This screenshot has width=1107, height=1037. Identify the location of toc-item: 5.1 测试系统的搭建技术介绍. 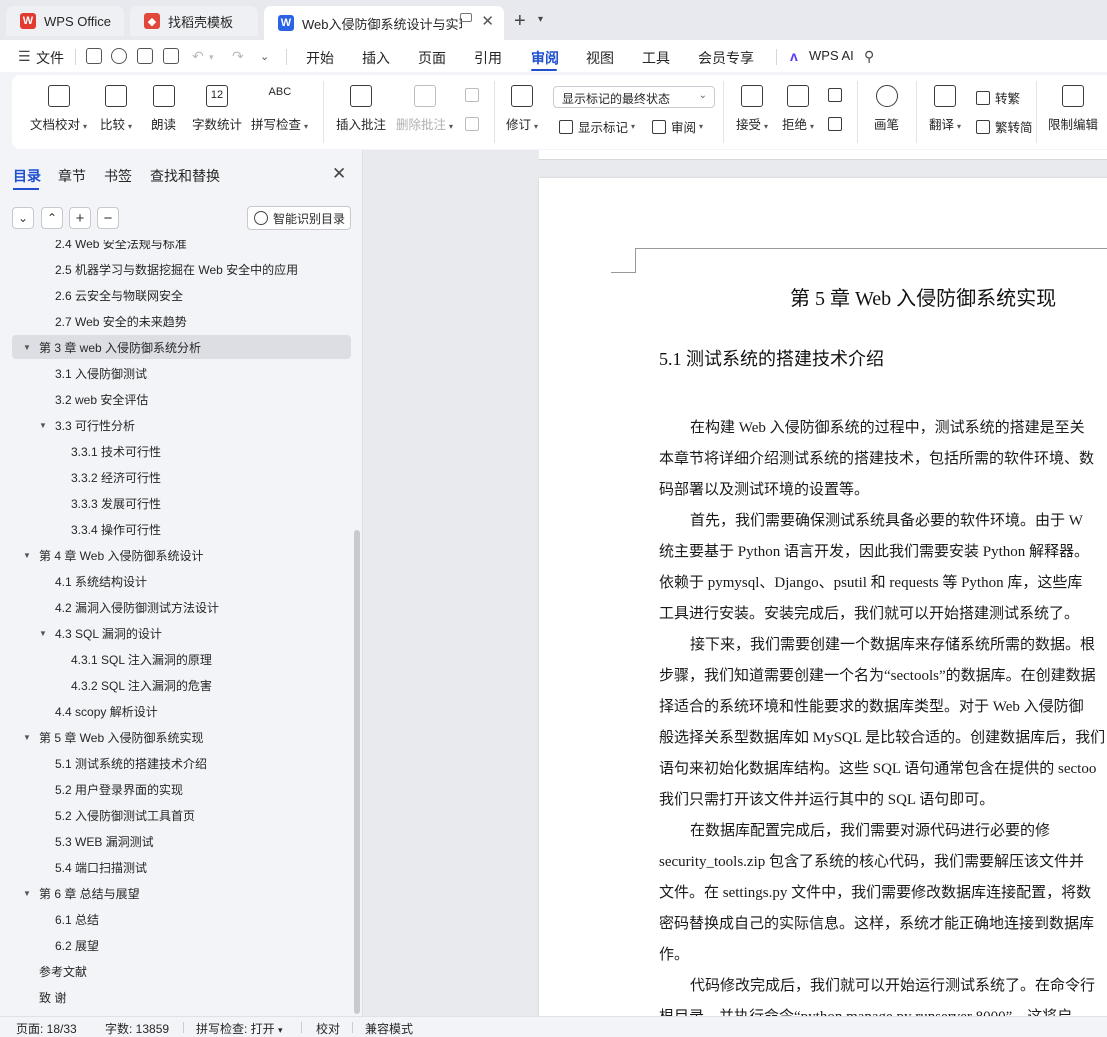
(181, 763).